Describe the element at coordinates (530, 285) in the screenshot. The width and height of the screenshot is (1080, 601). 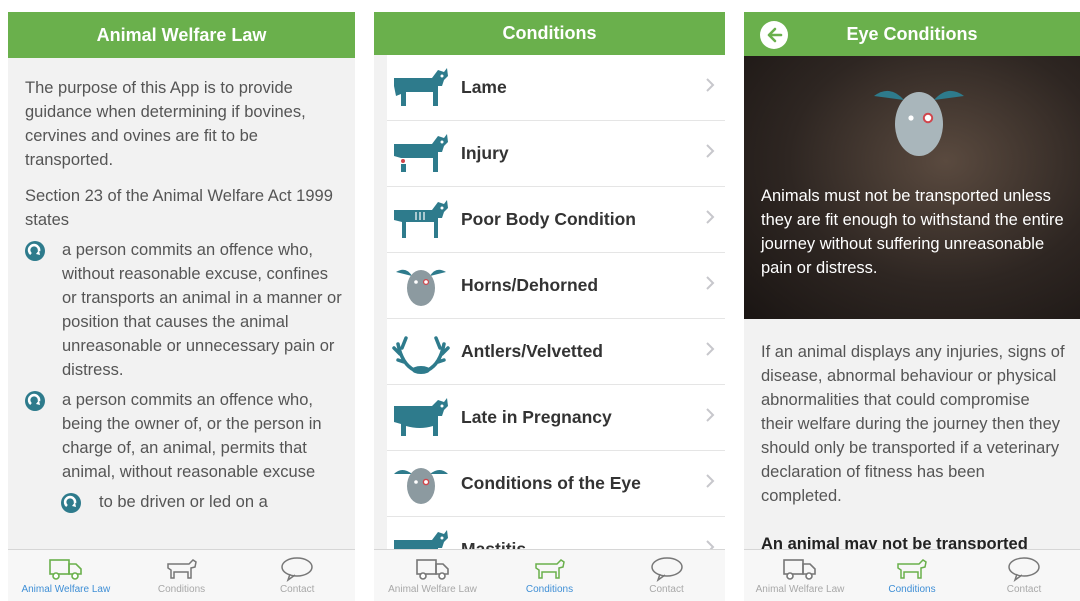
I see `condition-label: Horns/Dehorned` at that location.